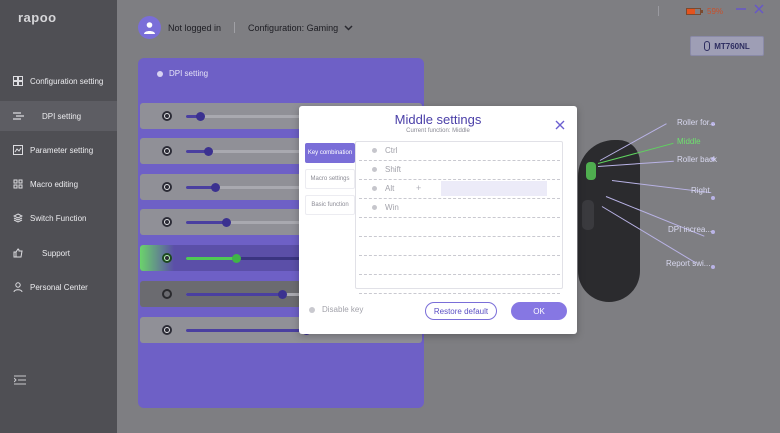  Describe the element at coordinates (539, 311) in the screenshot. I see `ok-button: OK` at that location.